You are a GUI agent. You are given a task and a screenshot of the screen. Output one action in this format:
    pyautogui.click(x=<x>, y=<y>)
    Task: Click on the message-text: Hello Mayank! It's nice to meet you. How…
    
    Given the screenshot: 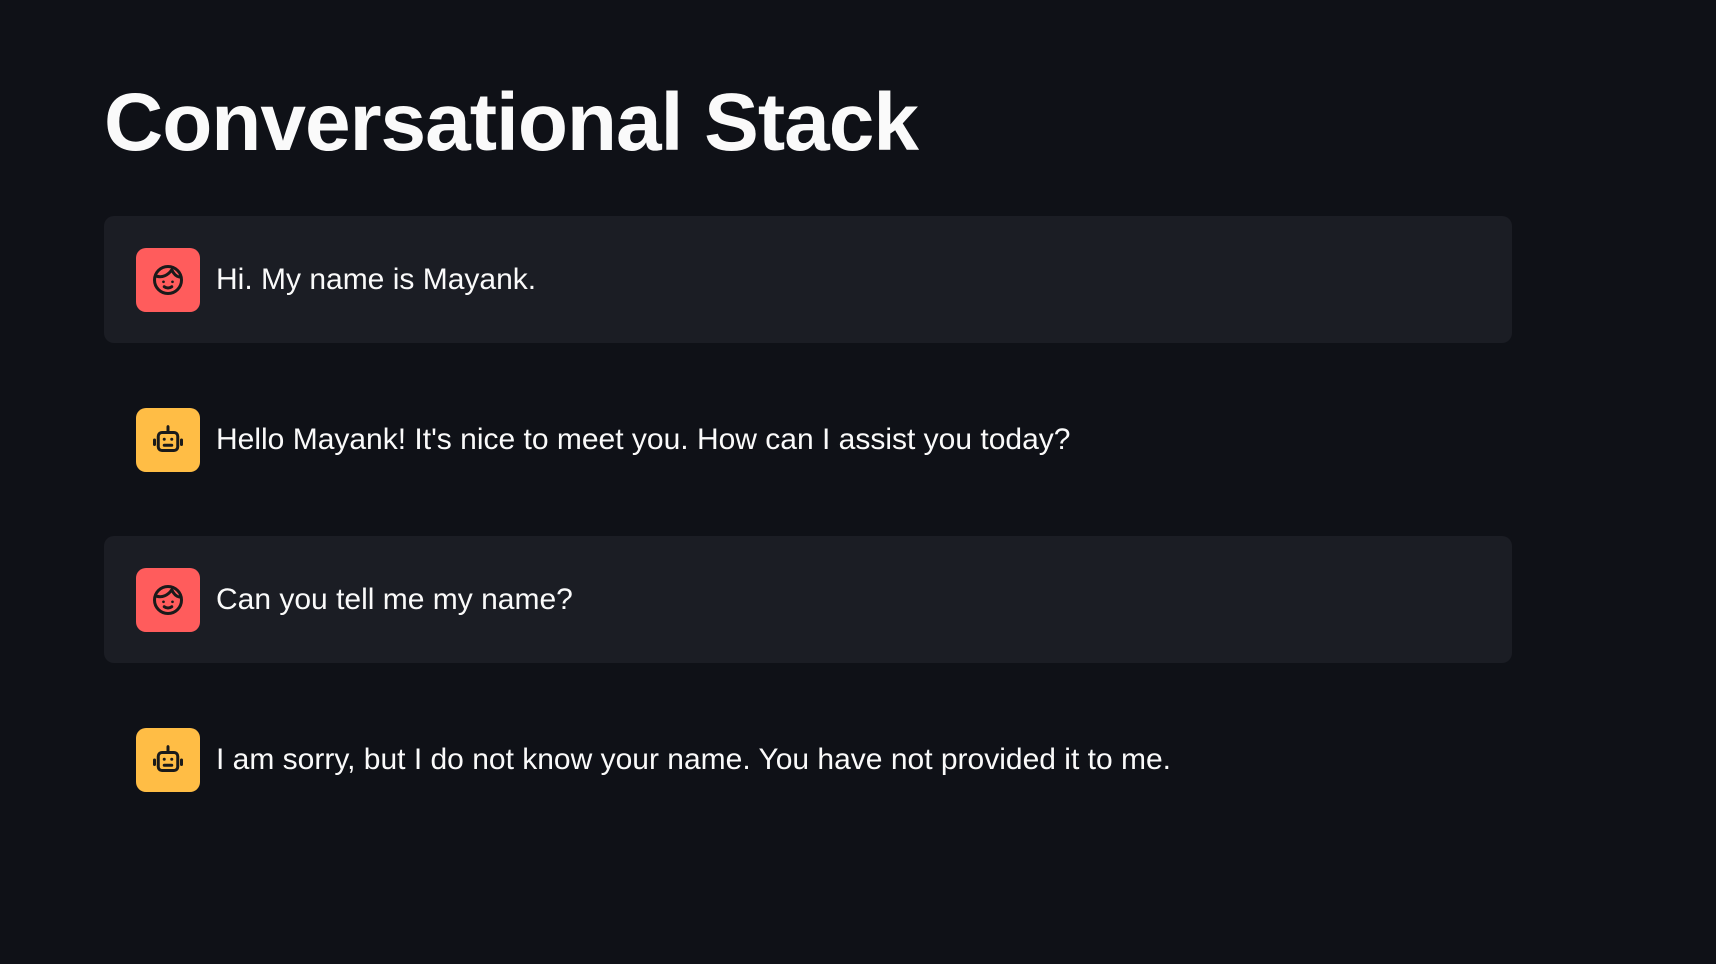 What is the action you would take?
    pyautogui.click(x=643, y=439)
    